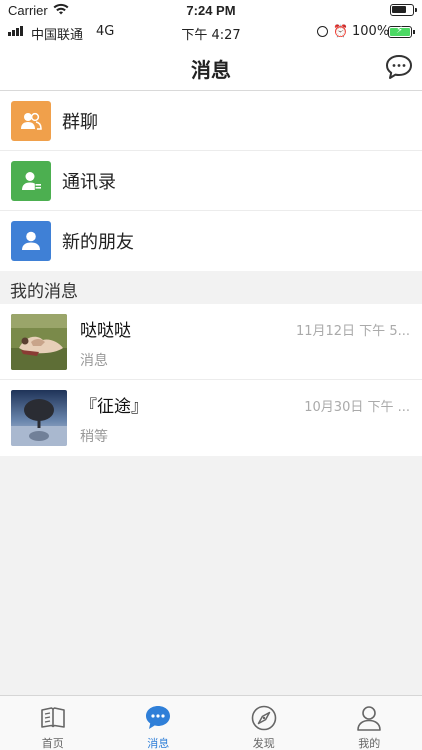 The height and width of the screenshot is (750, 422). What do you see at coordinates (94, 361) in the screenshot?
I see `message-preview: 消息` at bounding box center [94, 361].